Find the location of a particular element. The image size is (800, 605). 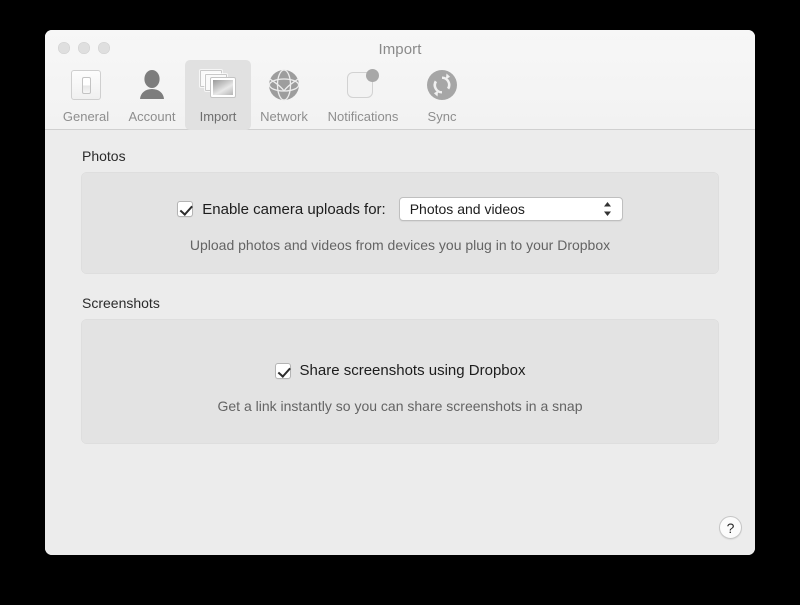

share-screenshots-row: Share screenshots using Dropbox is located at coordinates (400, 370).